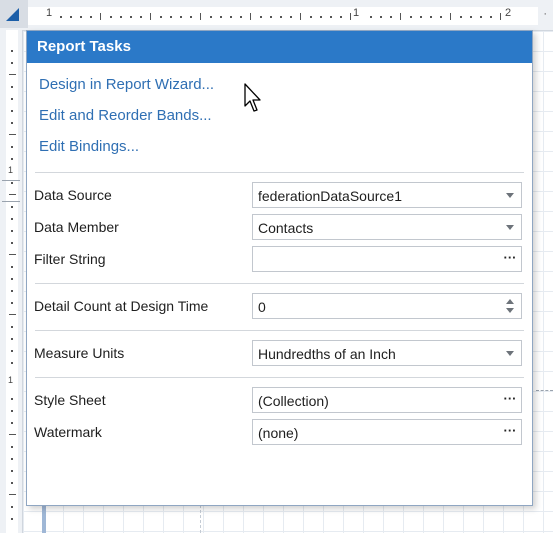 The image size is (553, 533). Describe the element at coordinates (510, 301) in the screenshot. I see `spin-up-icon` at that location.